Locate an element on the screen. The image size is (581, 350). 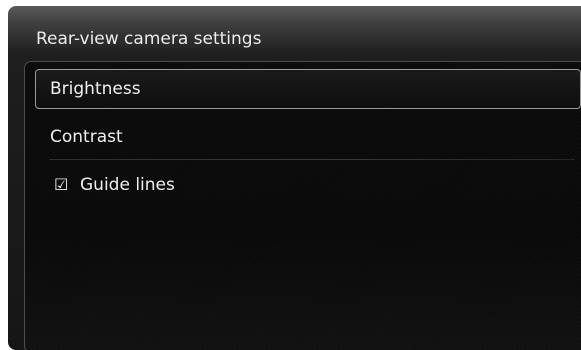
window-title: Rear-view camera settings is located at coordinates (149, 39).